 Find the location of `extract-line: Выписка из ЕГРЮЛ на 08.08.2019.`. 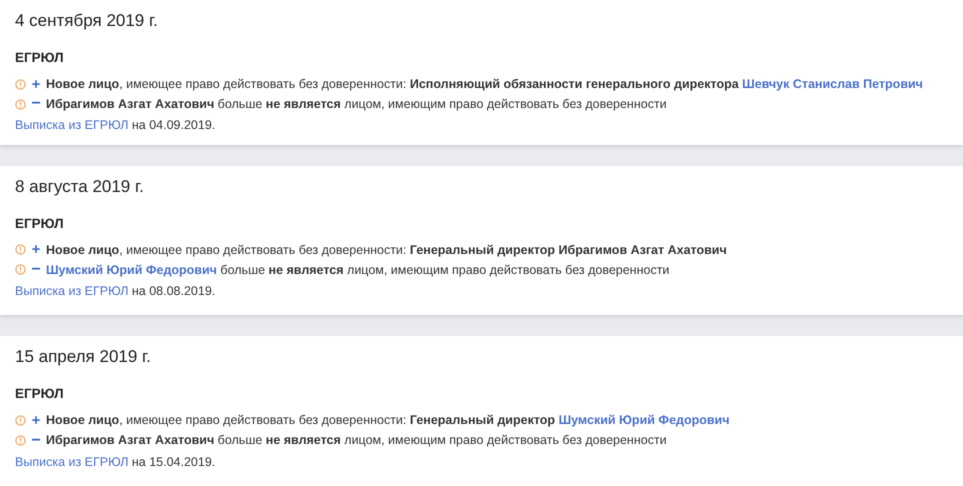

extract-line: Выписка из ЕГРЮЛ на 08.08.2019. is located at coordinates (115, 291).